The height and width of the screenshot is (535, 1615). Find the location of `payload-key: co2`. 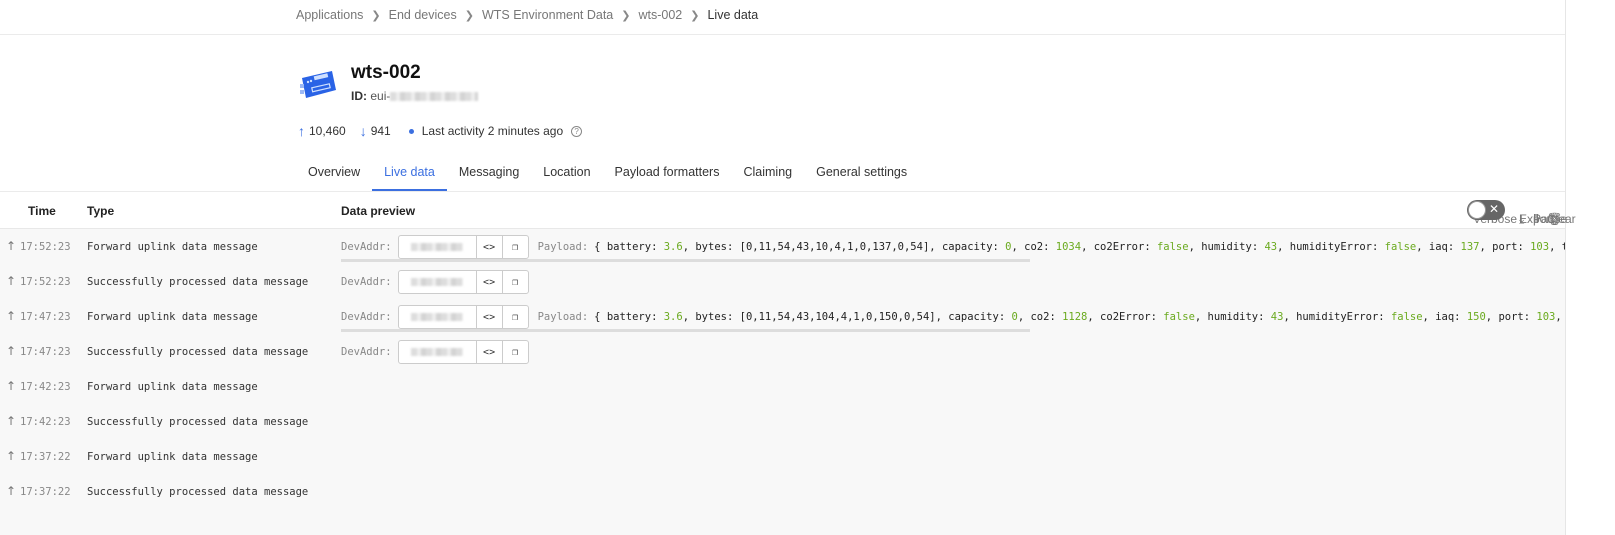

payload-key: co2 is located at coordinates (1034, 247).